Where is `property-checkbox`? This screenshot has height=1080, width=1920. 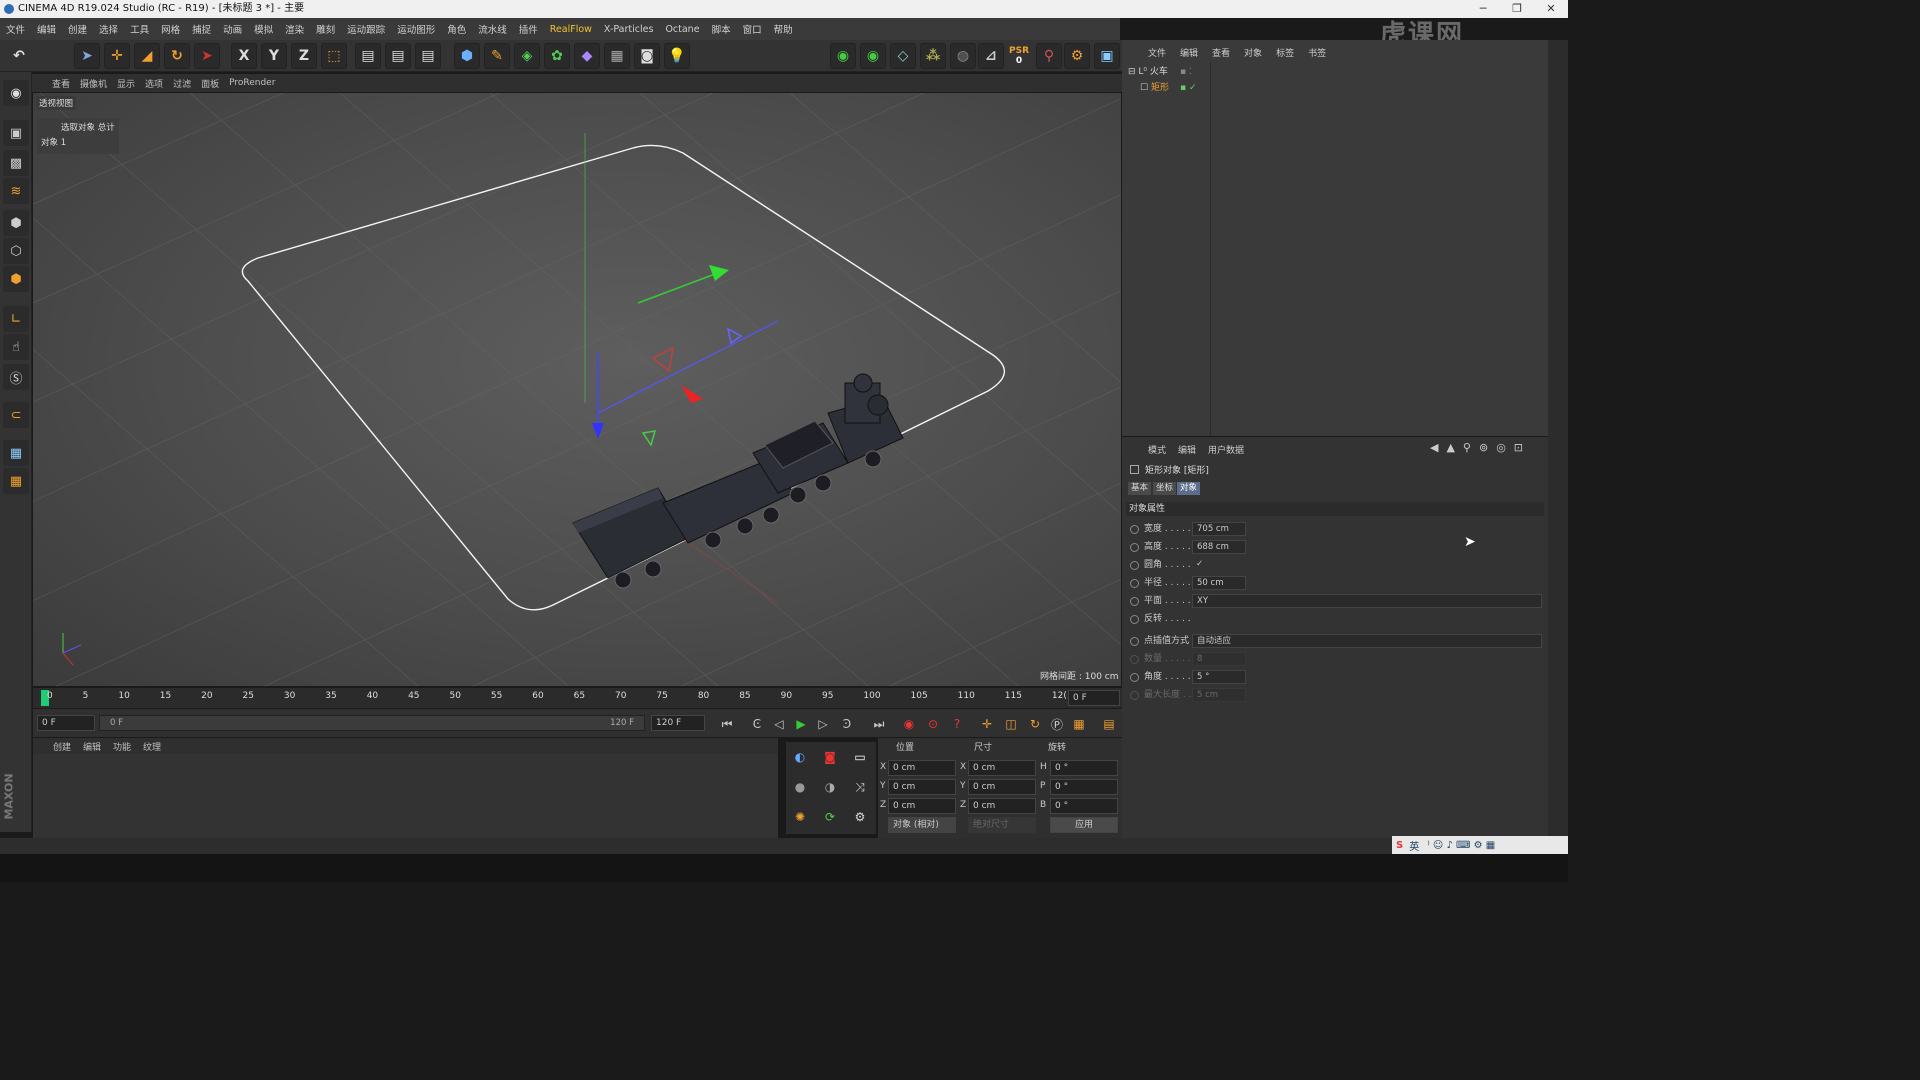 property-checkbox is located at coordinates (1198, 619).